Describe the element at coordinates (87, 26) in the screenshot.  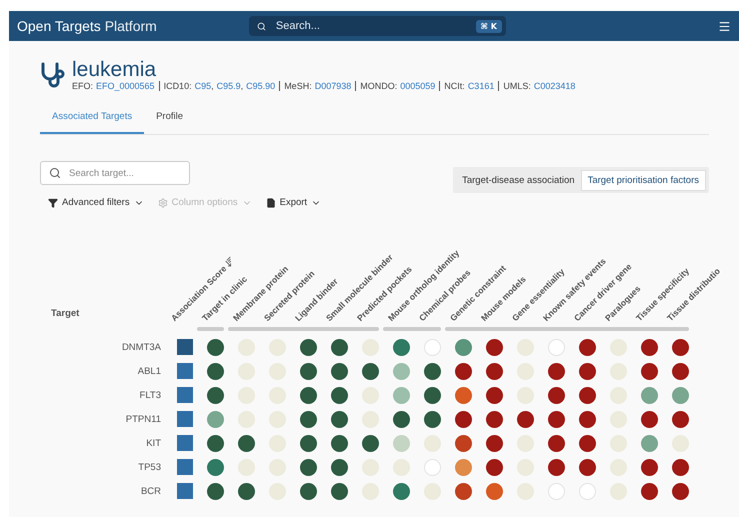
I see `brand-logo: Open Targets Platform` at that location.